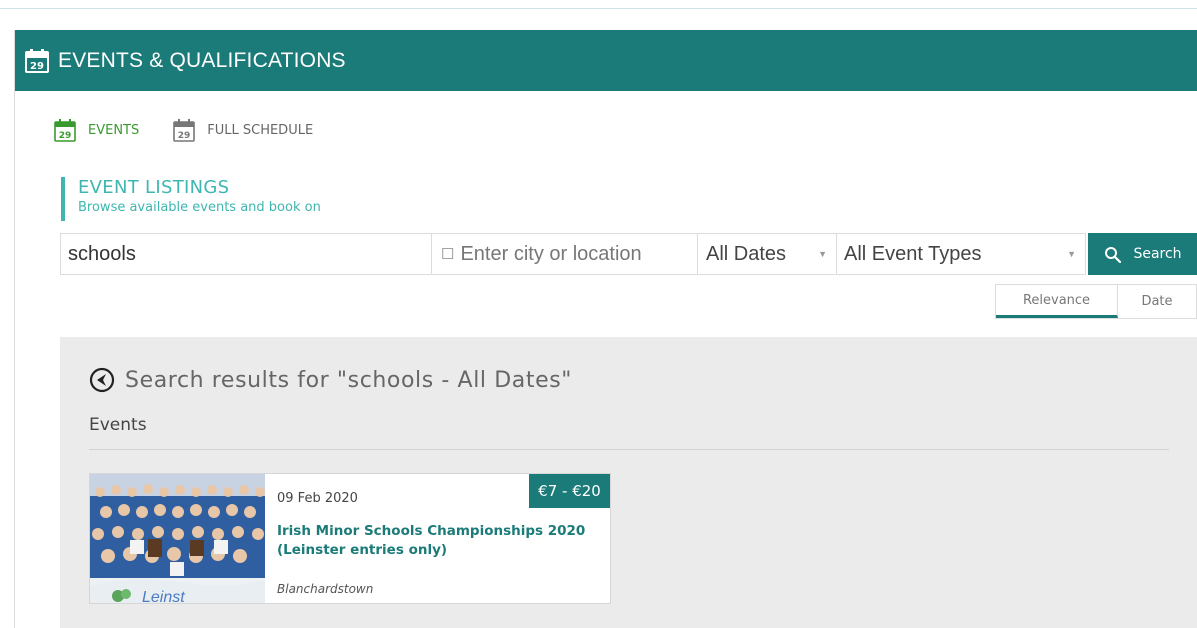 The image size is (1197, 628). I want to click on event-types-select: All Event Types ▼, so click(961, 254).